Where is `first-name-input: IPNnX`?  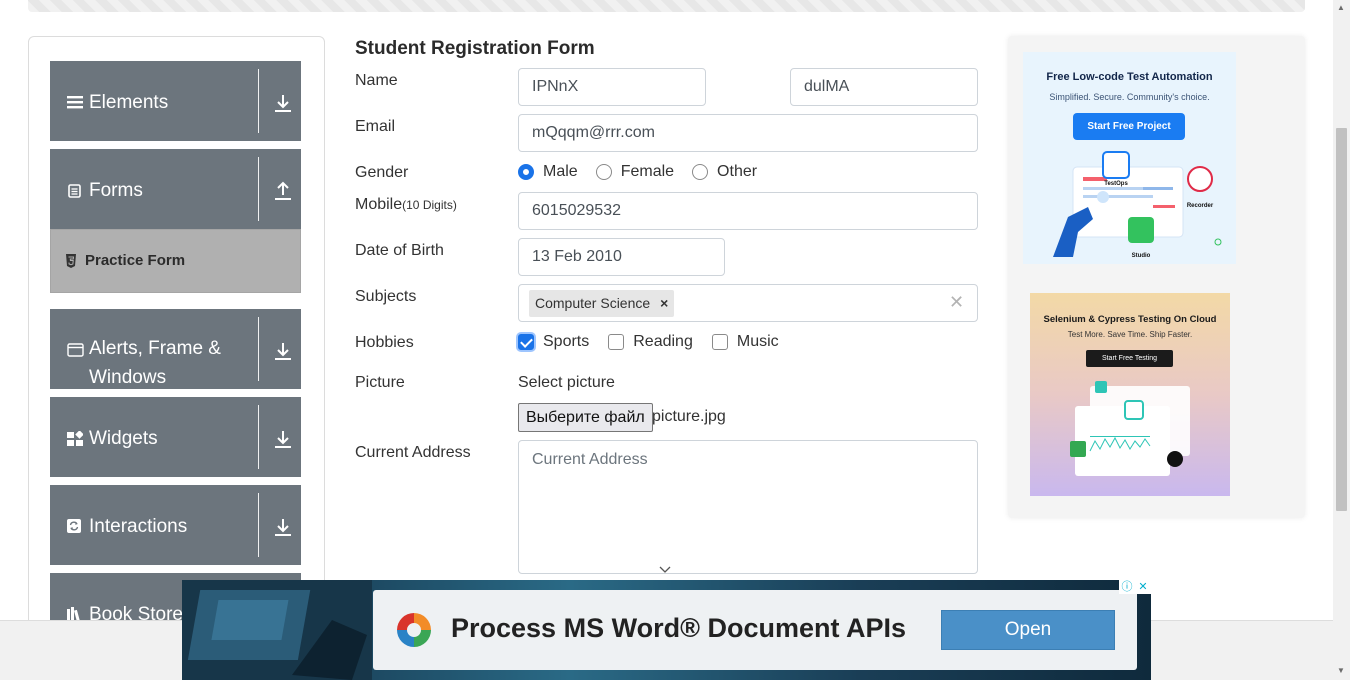 first-name-input: IPNnX is located at coordinates (612, 87).